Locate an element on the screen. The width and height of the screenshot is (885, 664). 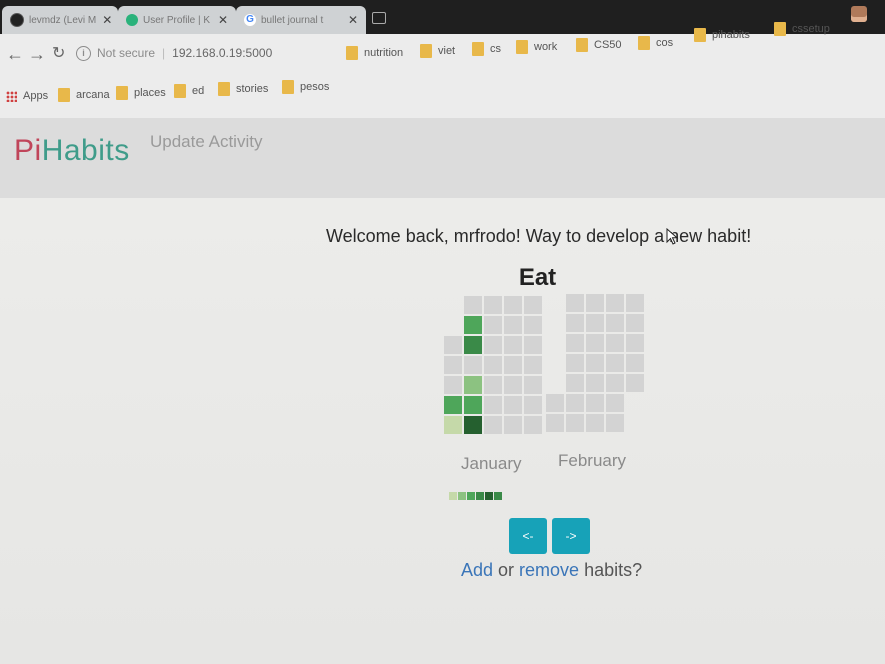
bookmark-ed: ed is located at coordinates (189, 91).